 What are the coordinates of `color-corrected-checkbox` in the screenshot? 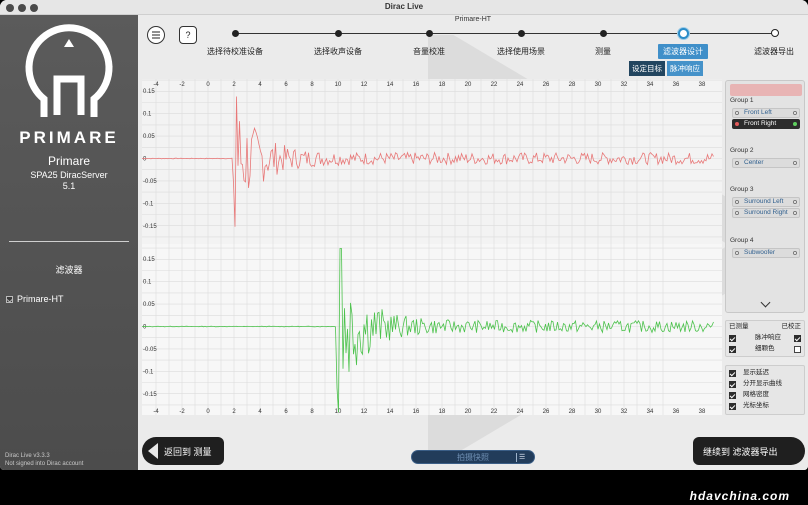 It's located at (797, 349).